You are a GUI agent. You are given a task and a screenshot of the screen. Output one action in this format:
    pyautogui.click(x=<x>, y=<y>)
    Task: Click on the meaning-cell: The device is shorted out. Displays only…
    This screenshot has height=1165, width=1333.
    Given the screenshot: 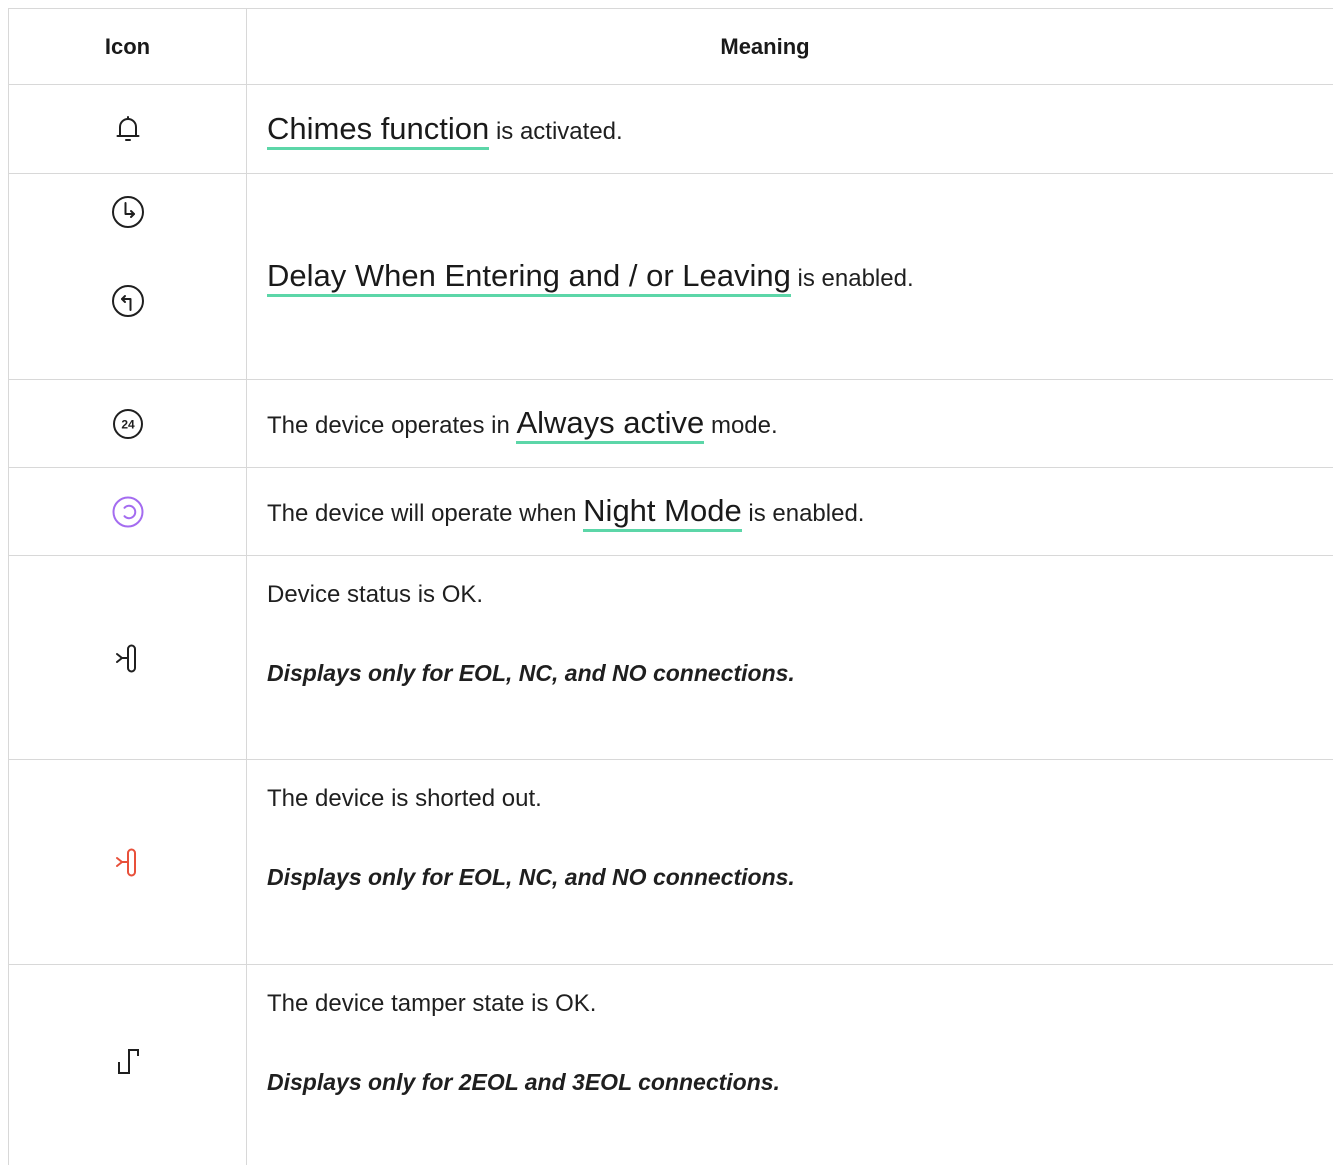 What is the action you would take?
    pyautogui.click(x=790, y=862)
    